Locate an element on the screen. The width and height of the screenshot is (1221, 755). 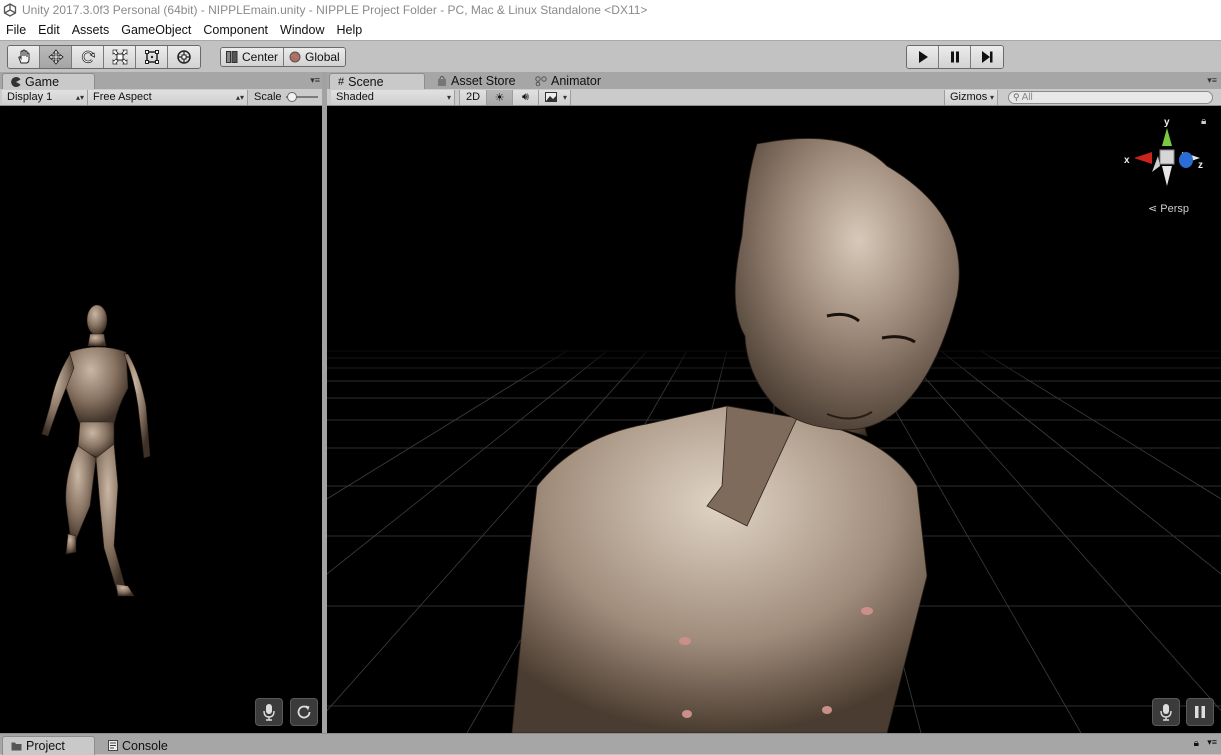
pivot-rotation-button: Global is located at coordinates (314, 57).